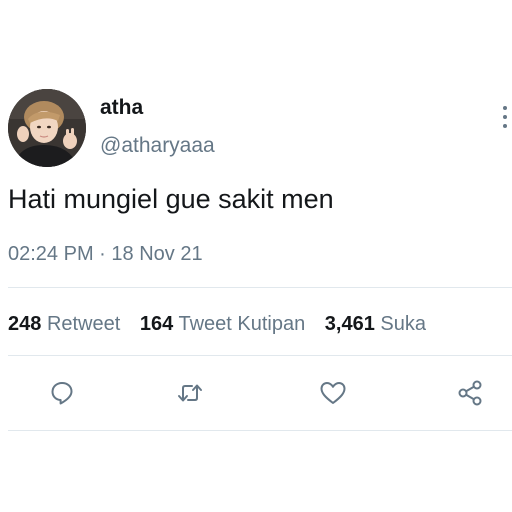  I want to click on likes-label: Suka, so click(403, 324).